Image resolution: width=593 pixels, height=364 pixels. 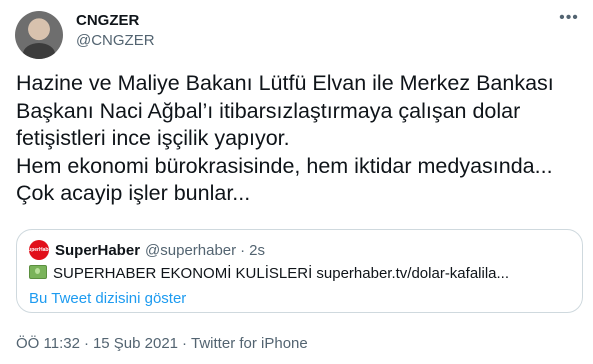 I want to click on quoted-author-handle: @superhaber, so click(x=191, y=250).